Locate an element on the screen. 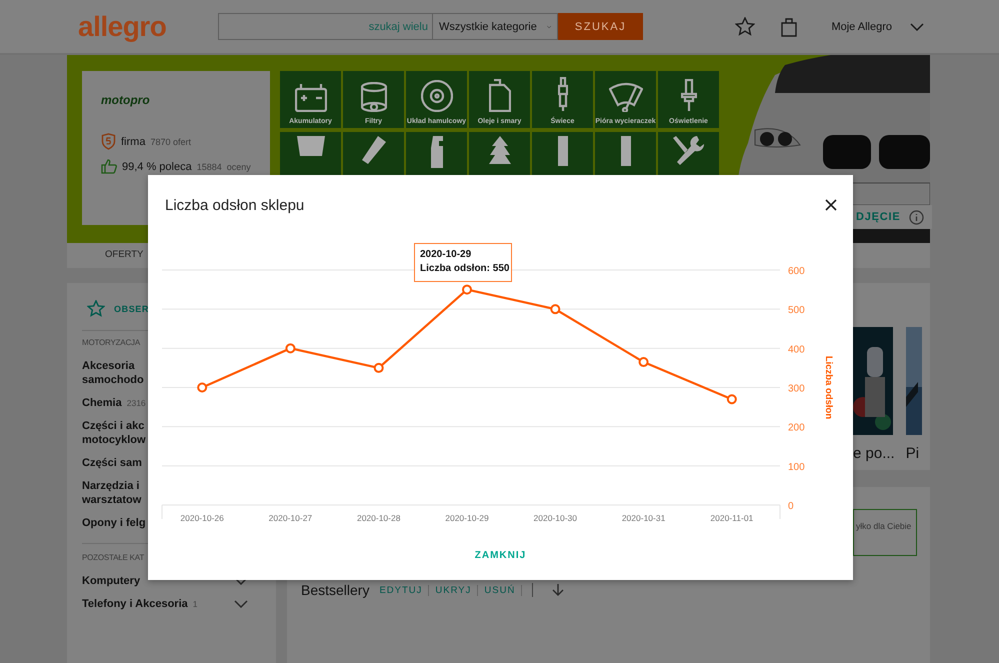 Image resolution: width=999 pixels, height=663 pixels. category-link: Akcesoria samochodo is located at coordinates (113, 373).